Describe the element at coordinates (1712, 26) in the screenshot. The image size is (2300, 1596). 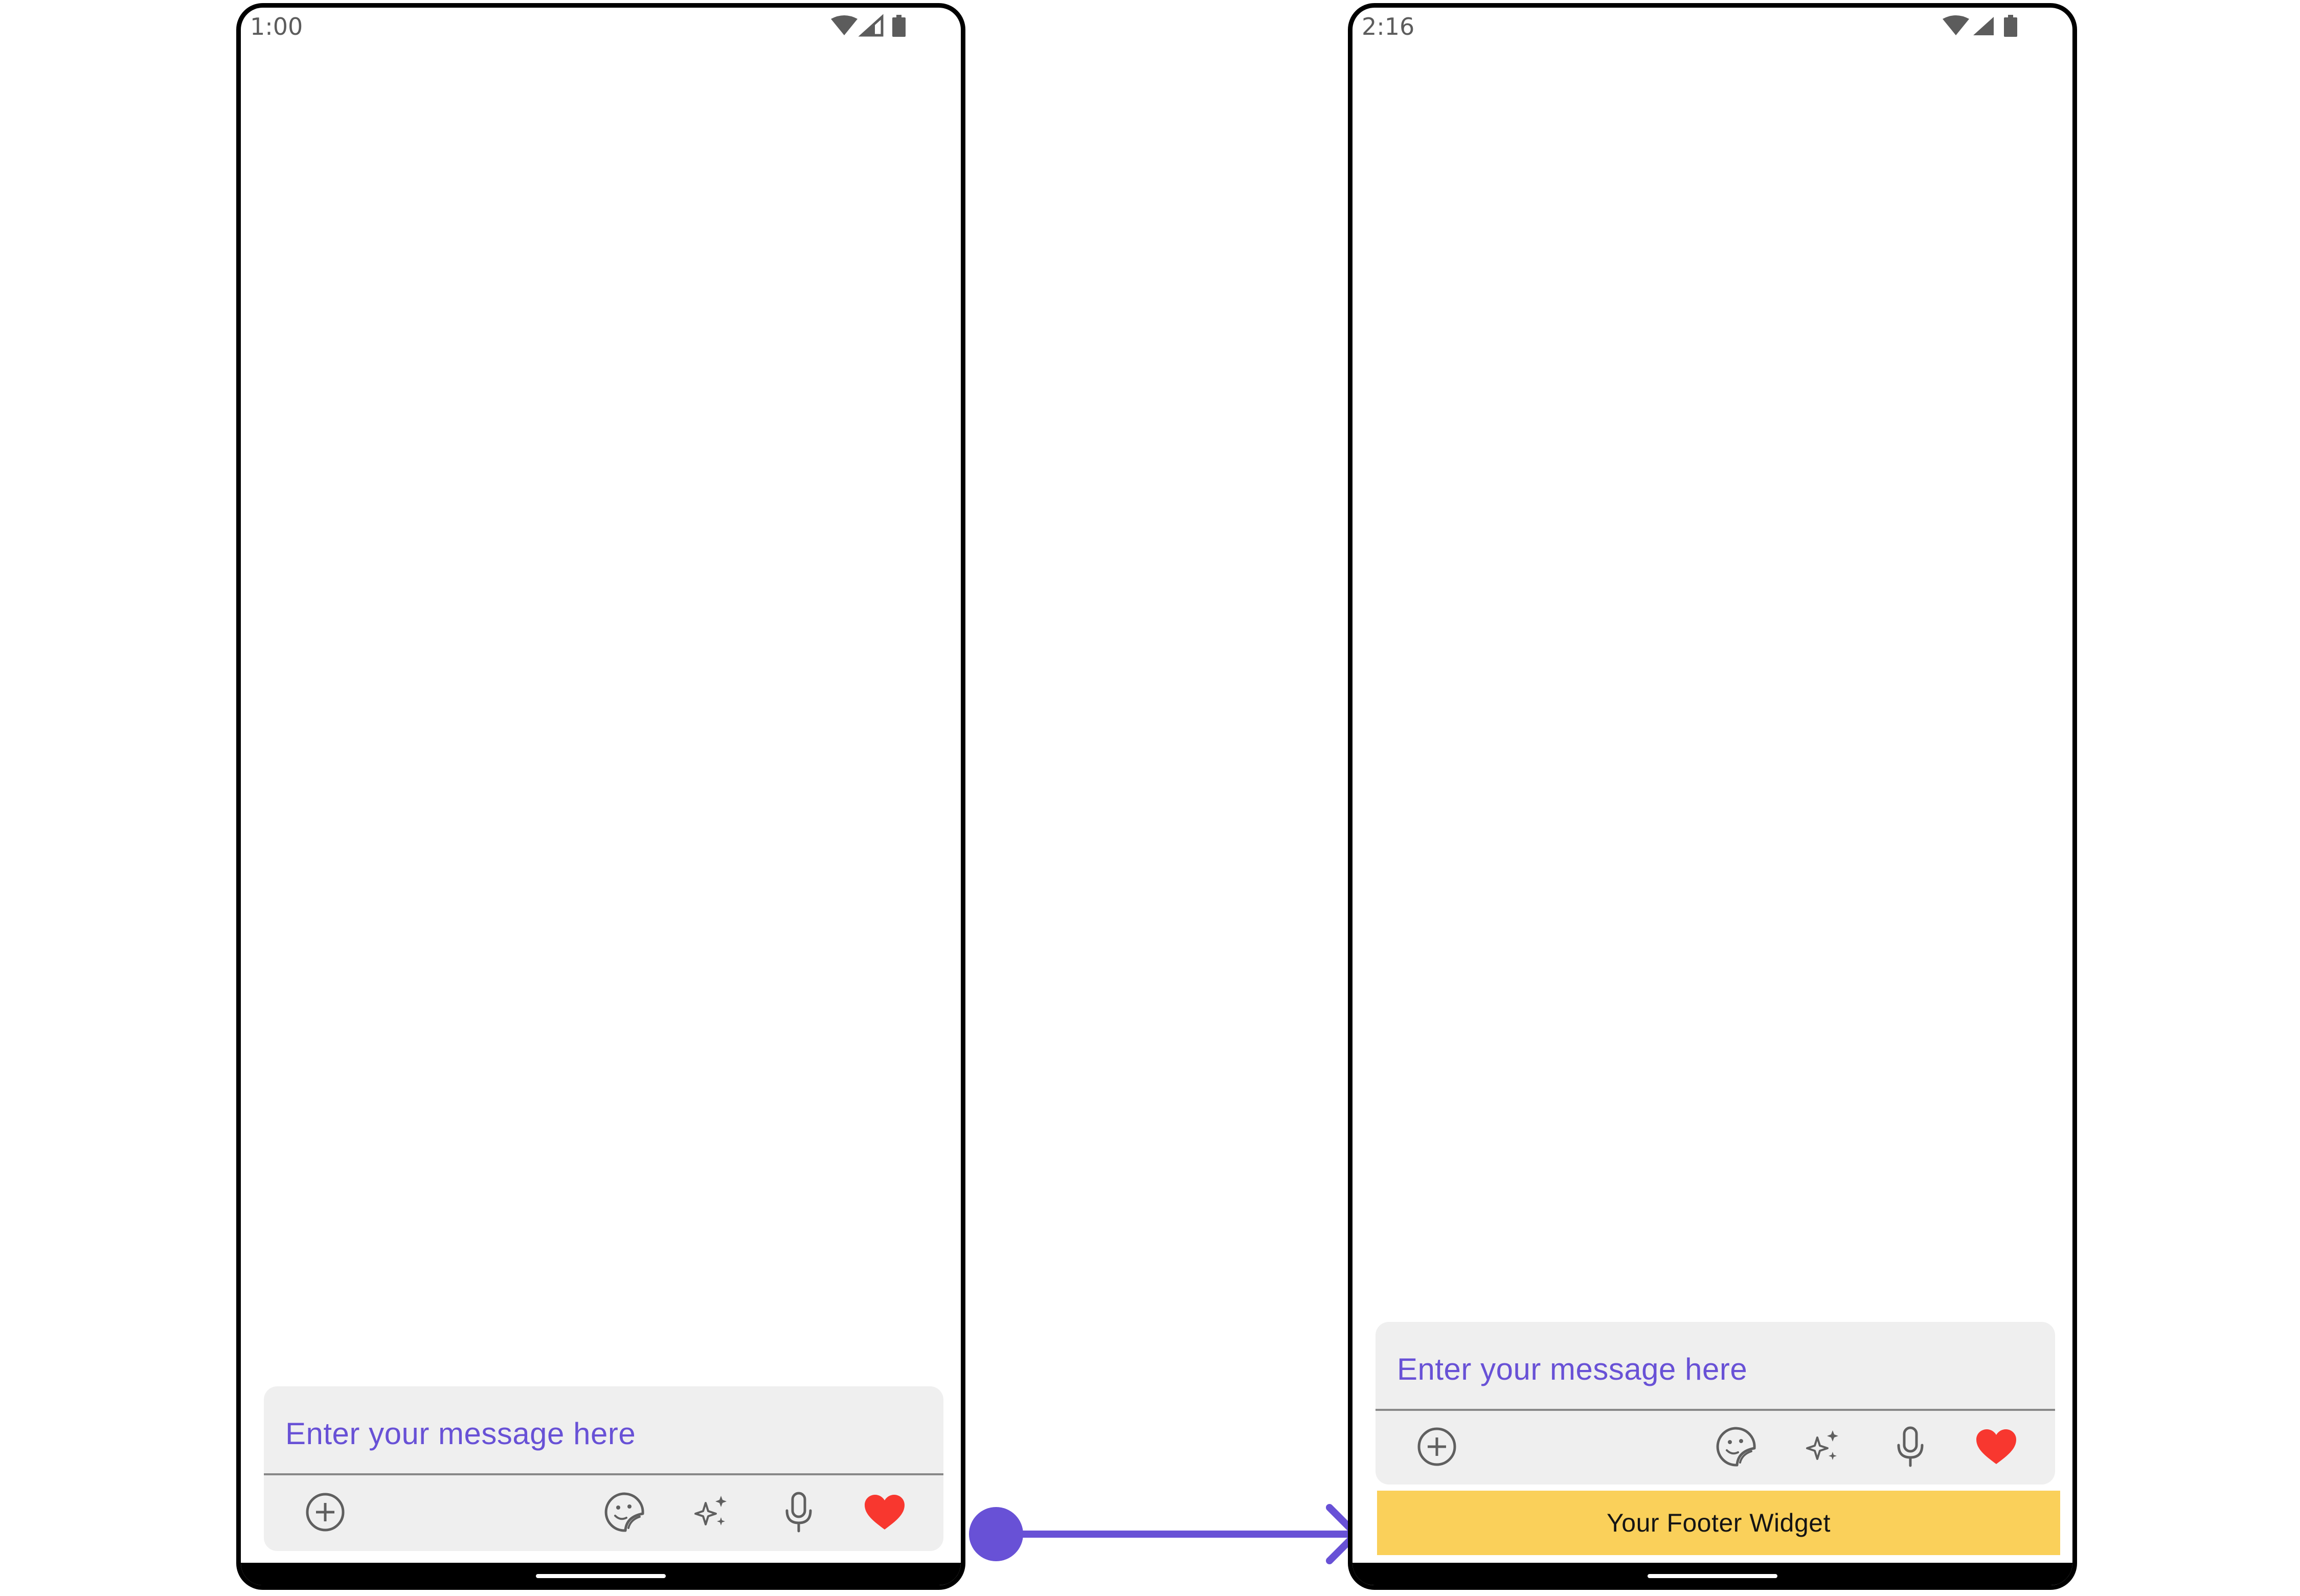
I see `status-bar: 2:16` at that location.